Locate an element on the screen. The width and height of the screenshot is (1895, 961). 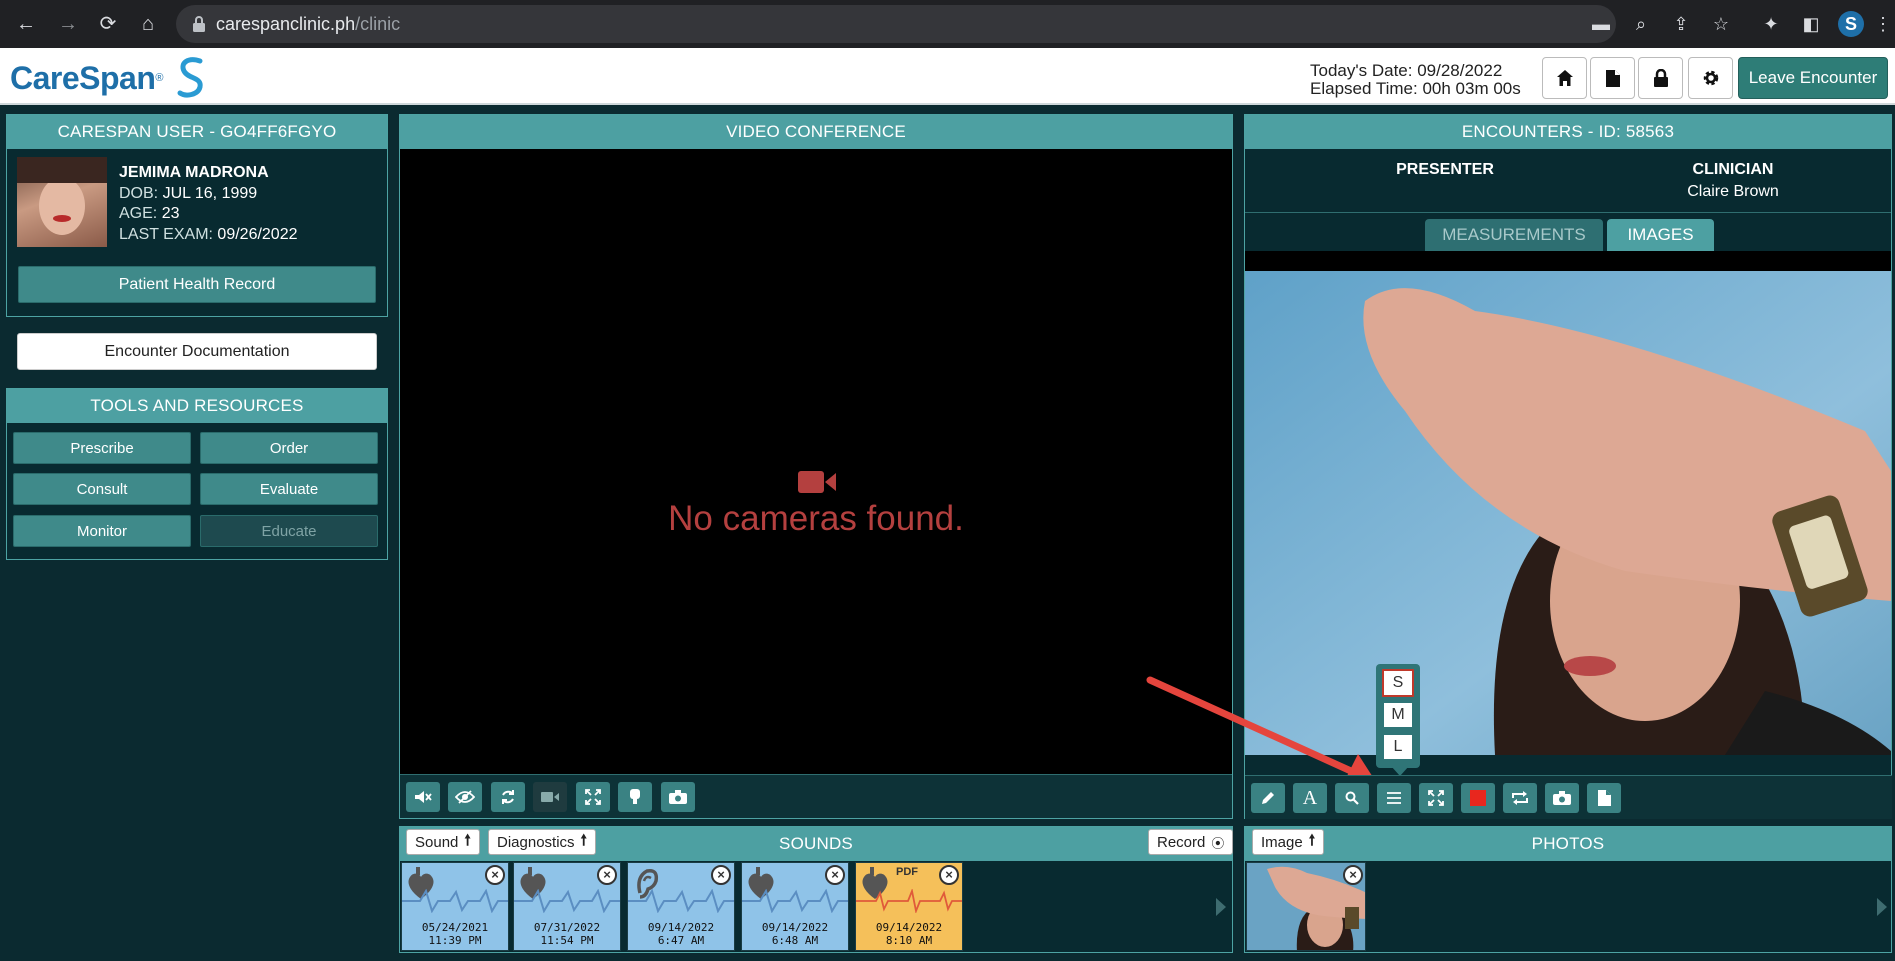
pencil-icon is located at coordinates (1268, 798).